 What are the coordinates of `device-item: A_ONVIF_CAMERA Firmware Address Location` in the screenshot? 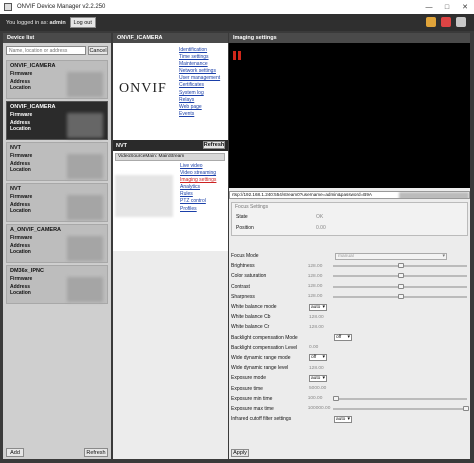 It's located at (57, 243).